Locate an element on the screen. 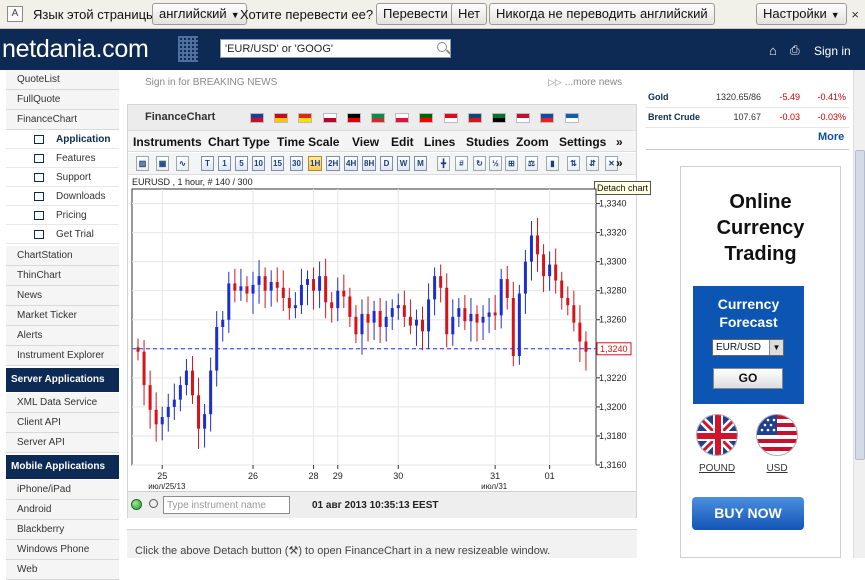  grid-icon: # is located at coordinates (461, 163).